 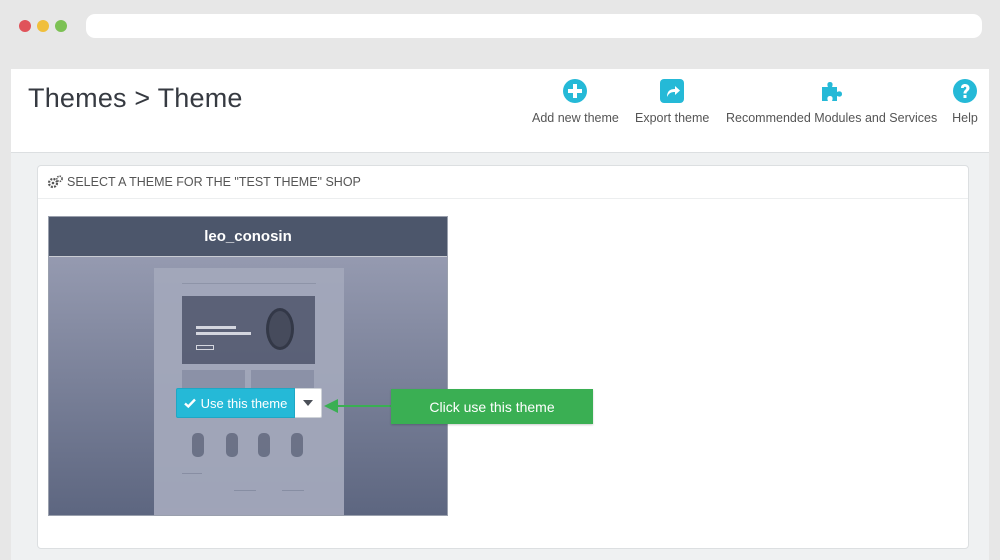 I want to click on theme-options-dropdown-toggle, so click(x=308, y=403).